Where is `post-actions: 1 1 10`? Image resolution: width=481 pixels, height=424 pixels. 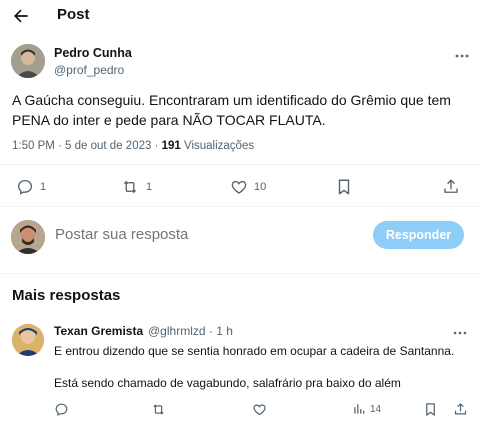 post-actions: 1 1 10 is located at coordinates (237, 187).